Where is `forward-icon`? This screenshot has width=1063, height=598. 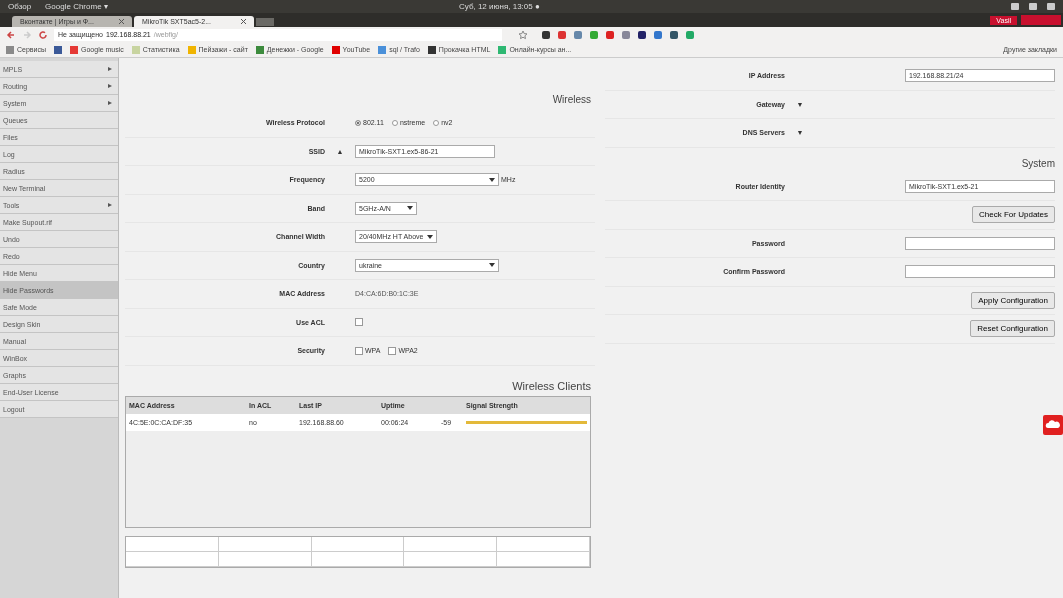
forward-icon is located at coordinates (27, 34).